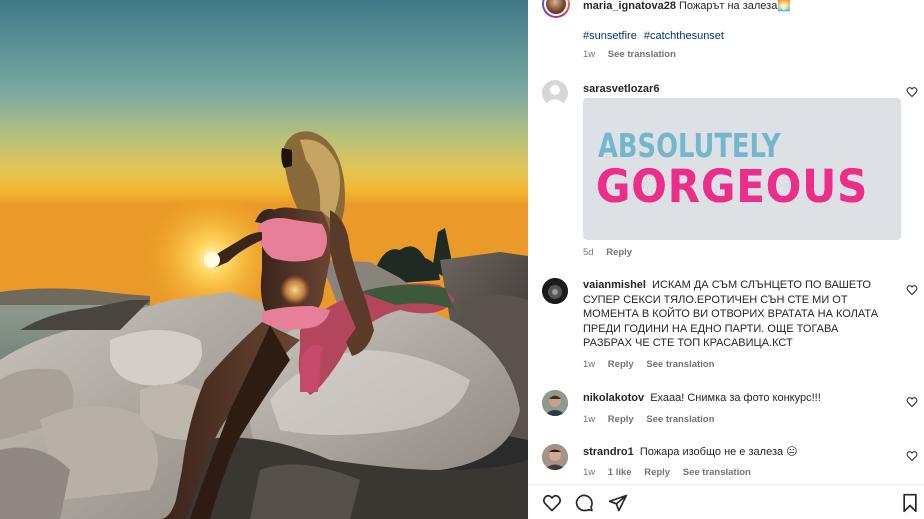  I want to click on default-avatar, so click(555, 93).